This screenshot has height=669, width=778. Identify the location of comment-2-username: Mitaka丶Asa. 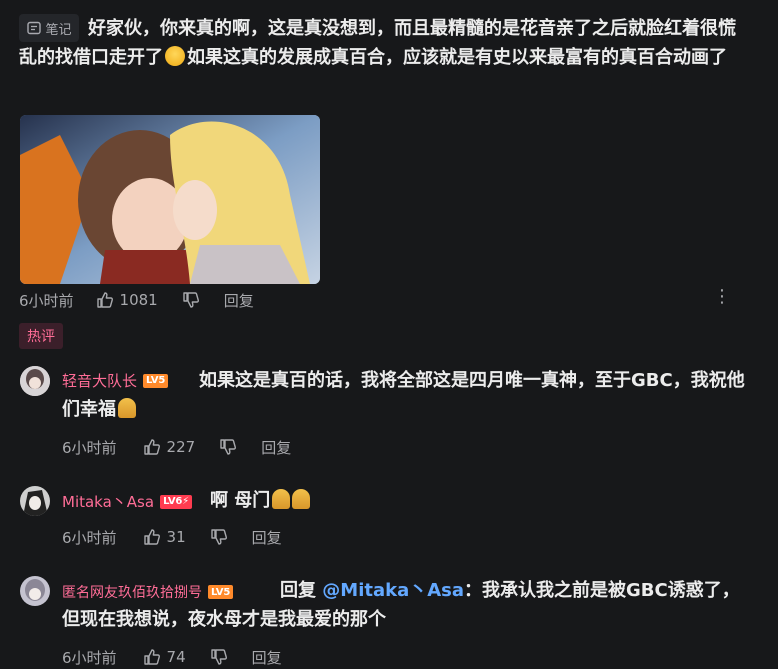
(108, 501).